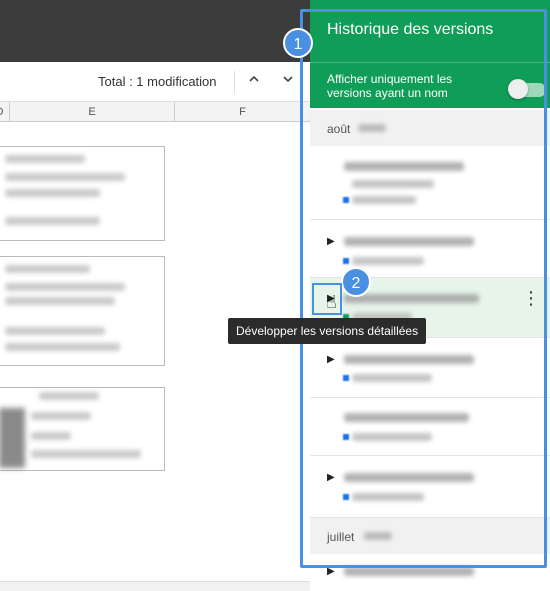 The width and height of the screenshot is (550, 591). What do you see at coordinates (339, 129) in the screenshot?
I see `month-label: août` at bounding box center [339, 129].